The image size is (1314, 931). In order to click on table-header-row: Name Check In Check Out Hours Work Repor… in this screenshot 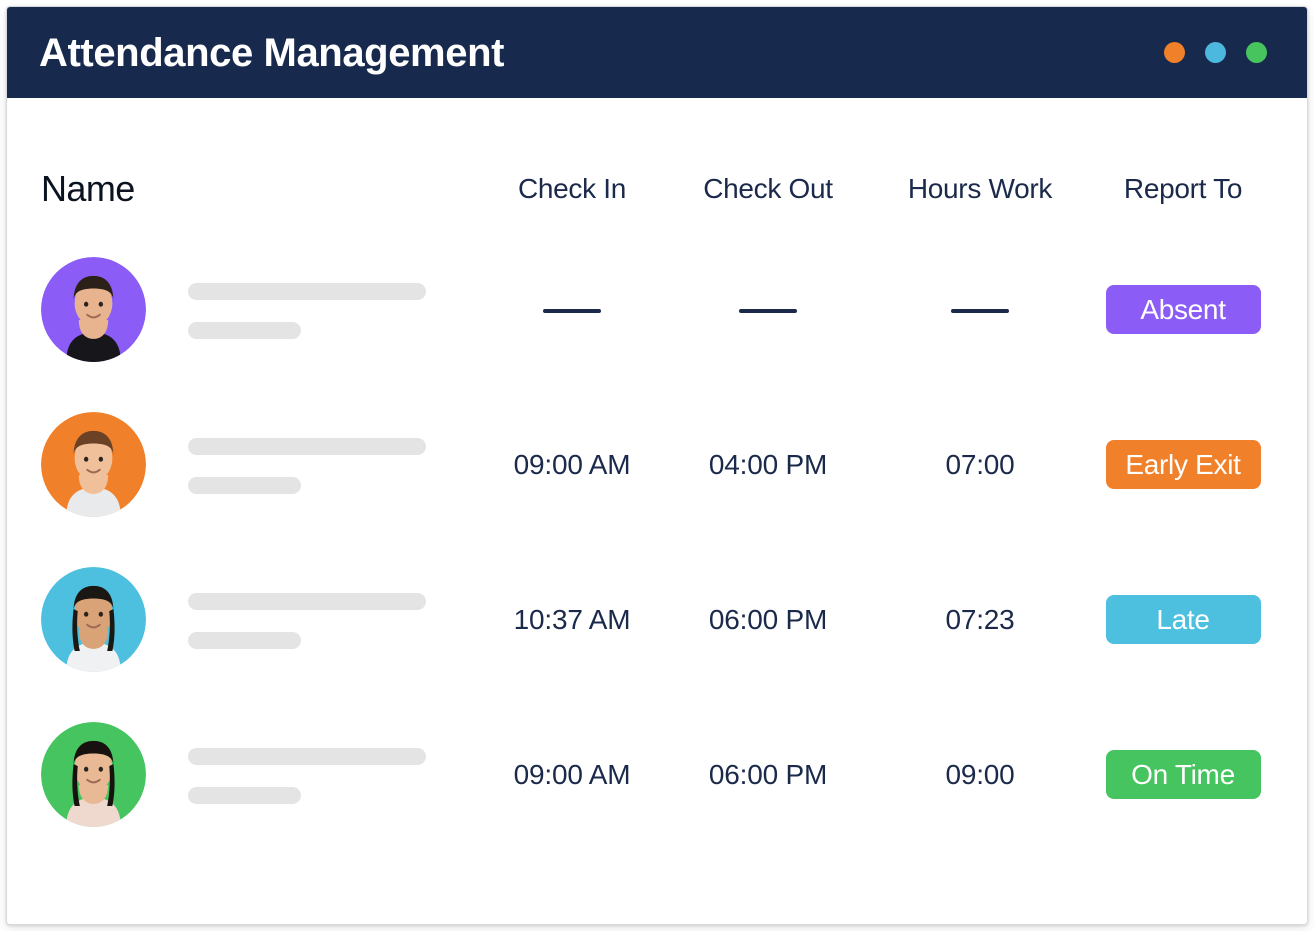, I will do `click(658, 165)`.